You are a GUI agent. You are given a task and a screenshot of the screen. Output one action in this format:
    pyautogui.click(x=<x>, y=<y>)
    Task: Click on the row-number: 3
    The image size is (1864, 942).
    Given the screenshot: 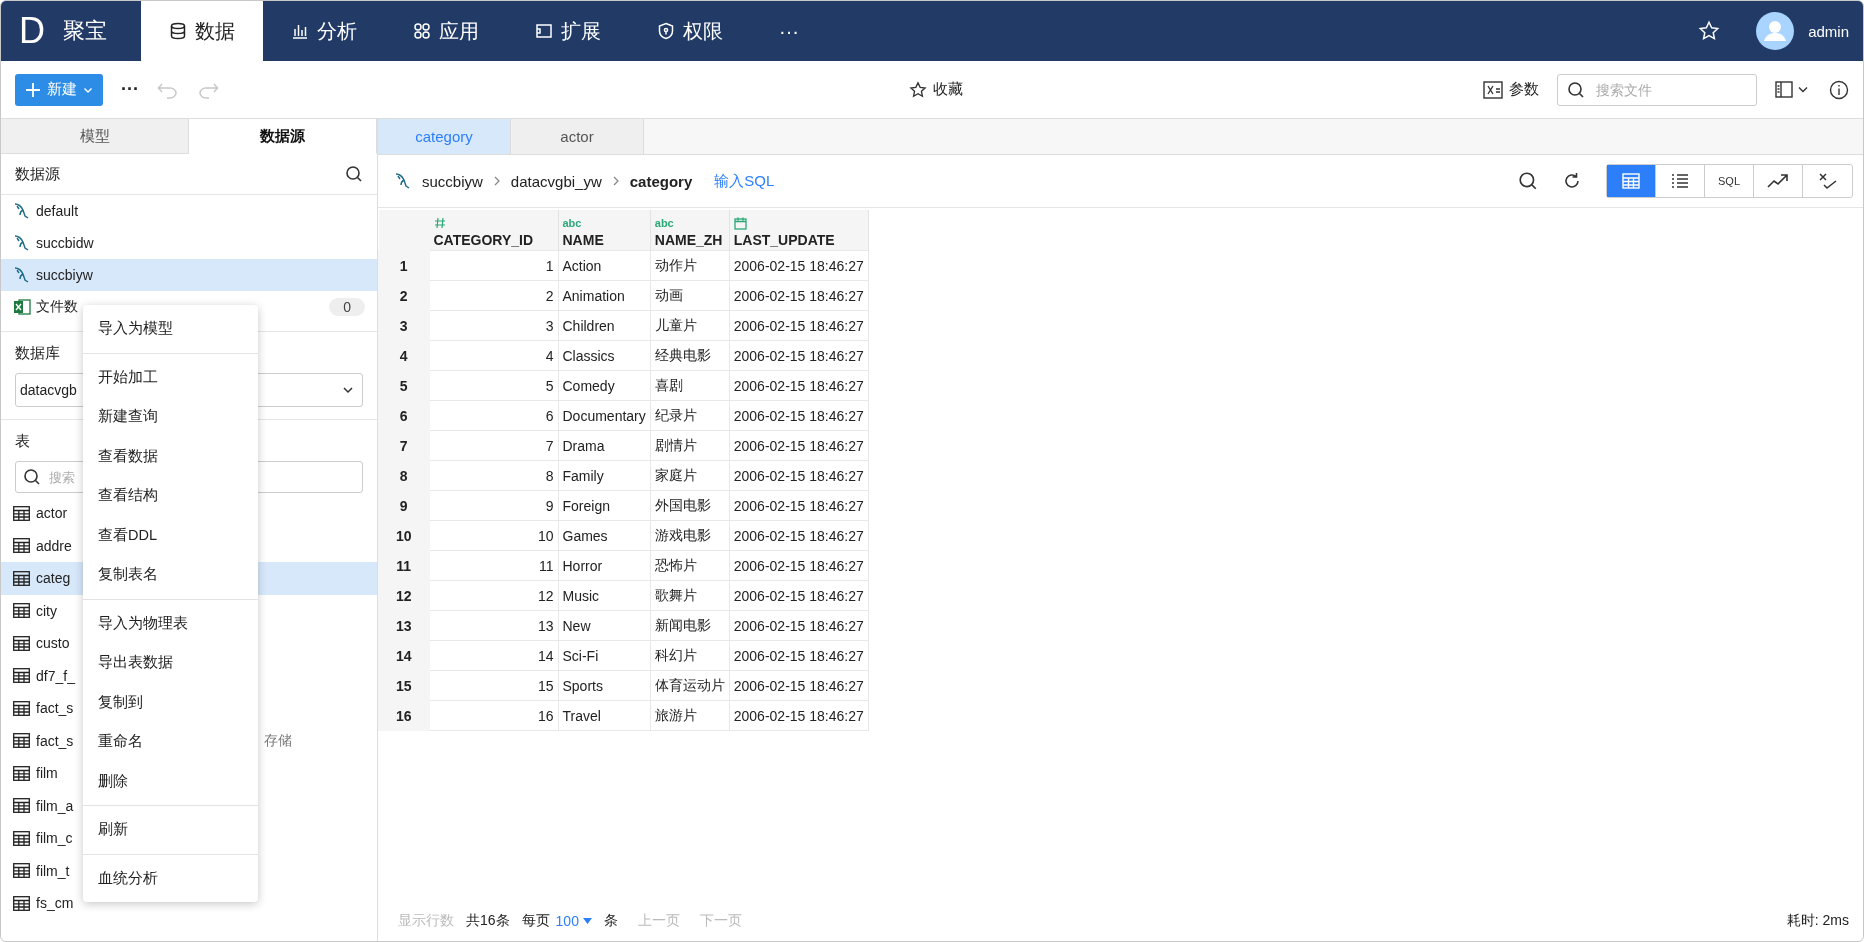 What is the action you would take?
    pyautogui.click(x=403, y=325)
    